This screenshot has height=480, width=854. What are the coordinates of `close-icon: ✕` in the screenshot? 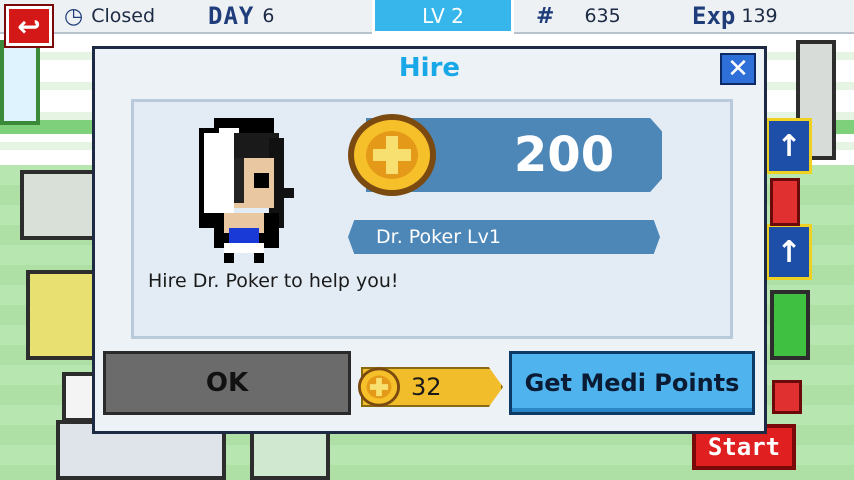 It's located at (738, 69).